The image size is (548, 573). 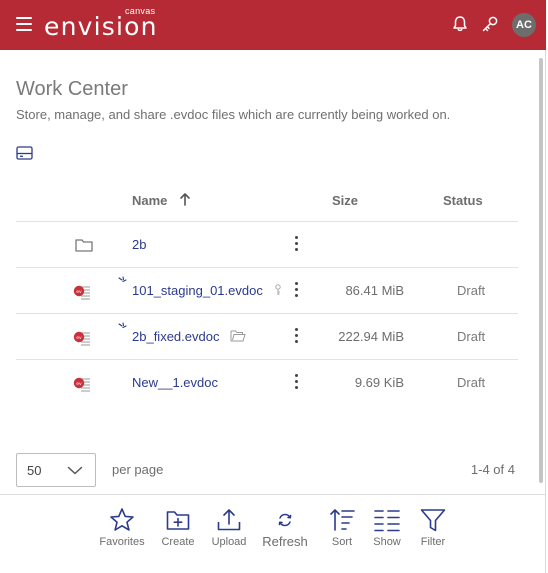 I want to click on sort-button: Sort, so click(x=342, y=527).